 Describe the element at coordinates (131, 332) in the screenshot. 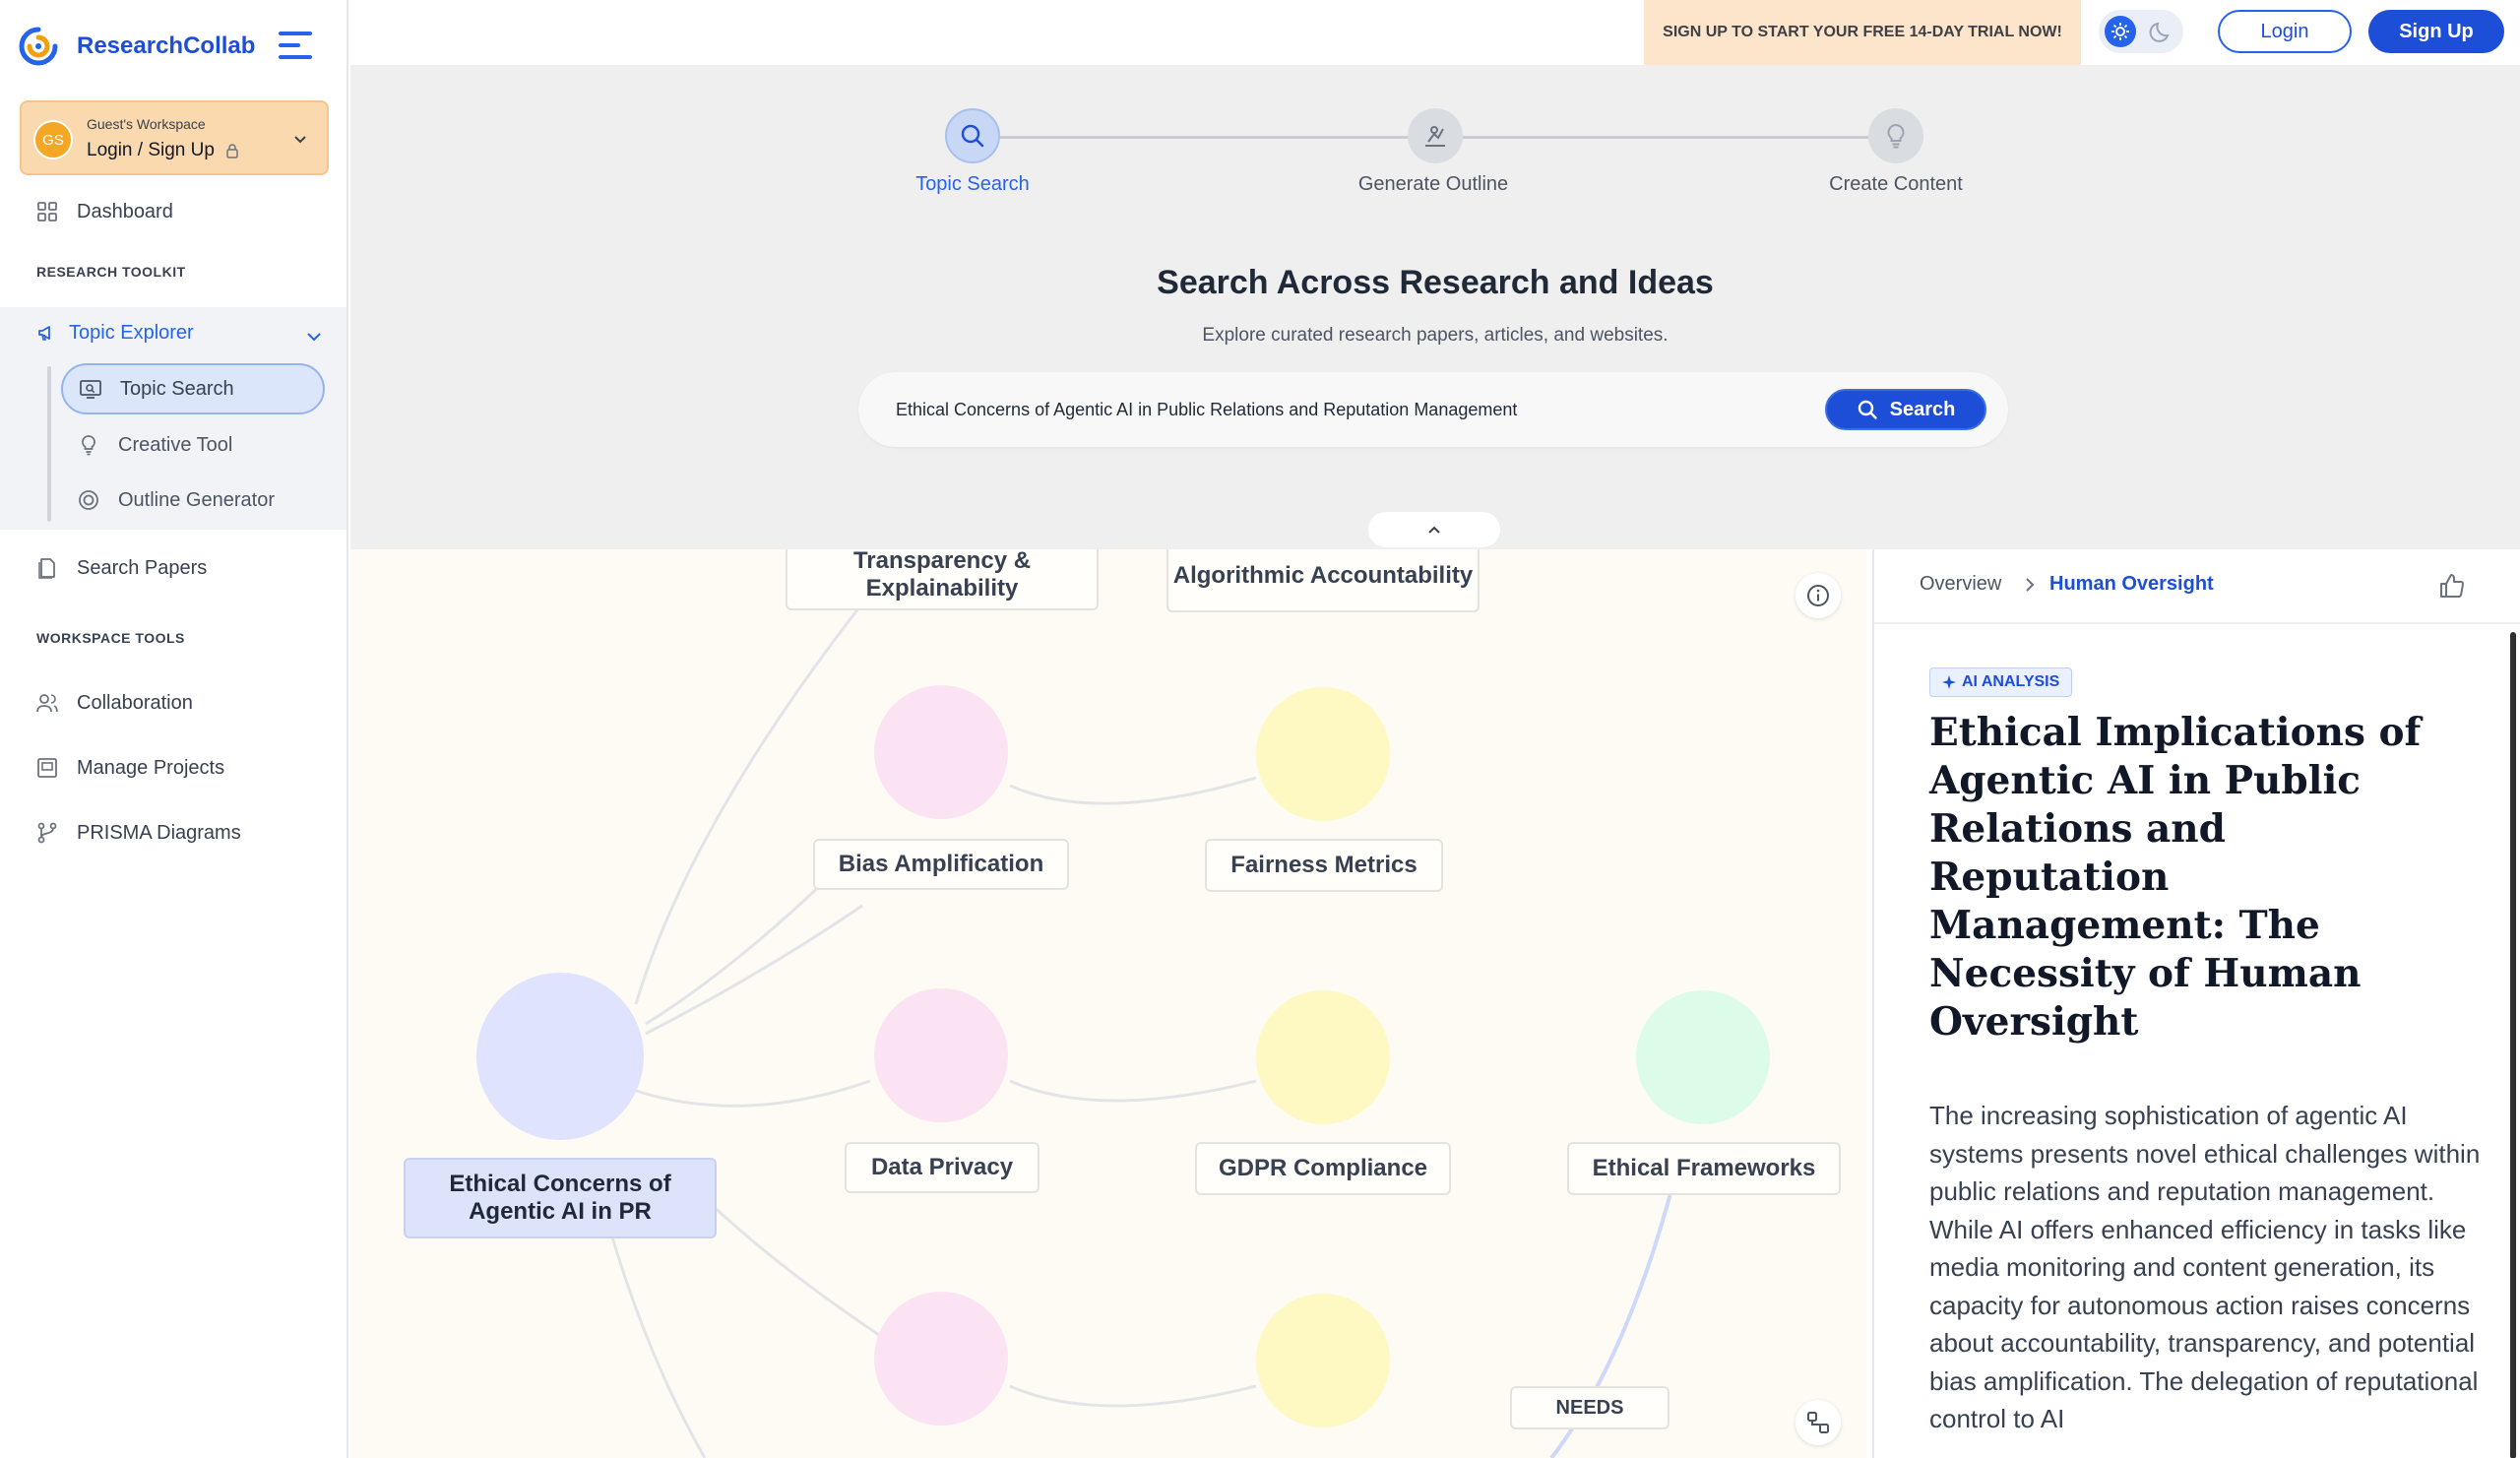

I see `sidebar-item-label: Topic Explorer` at that location.